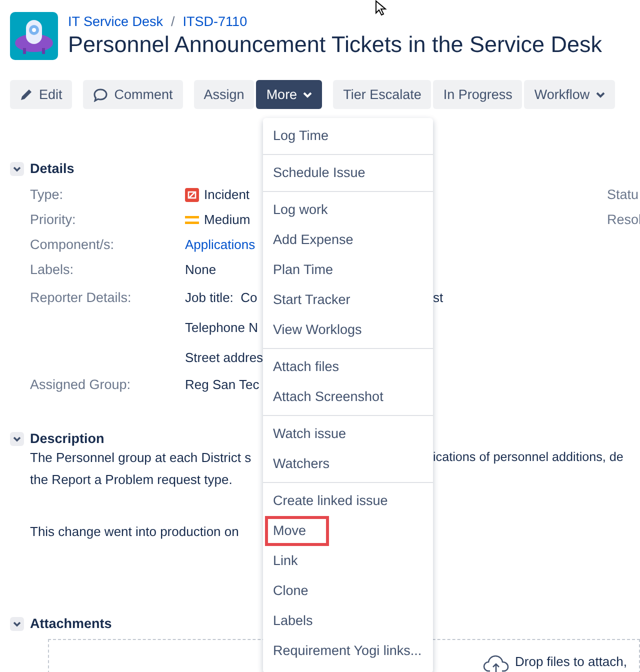 This screenshot has width=640, height=672. What do you see at coordinates (224, 94) in the screenshot?
I see `toolbar-button: Assign` at bounding box center [224, 94].